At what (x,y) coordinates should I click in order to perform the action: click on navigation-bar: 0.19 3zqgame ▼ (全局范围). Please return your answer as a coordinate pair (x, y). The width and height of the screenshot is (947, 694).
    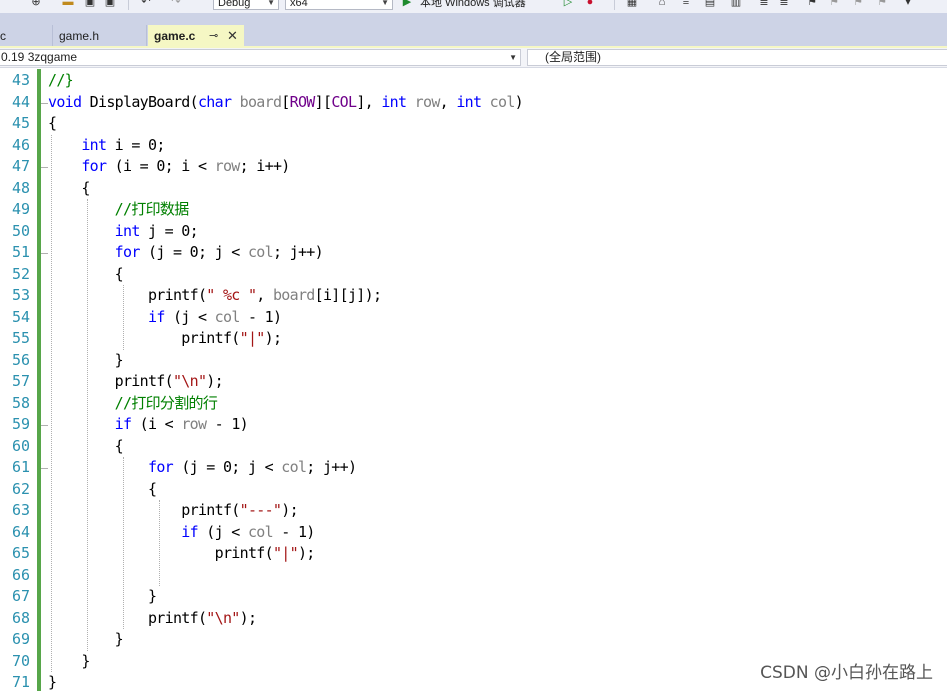
    Looking at the image, I should click on (473, 58).